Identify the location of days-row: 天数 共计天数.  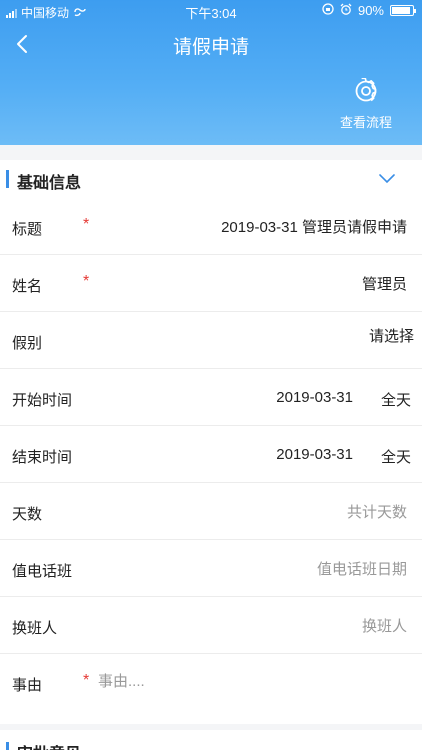
(211, 511).